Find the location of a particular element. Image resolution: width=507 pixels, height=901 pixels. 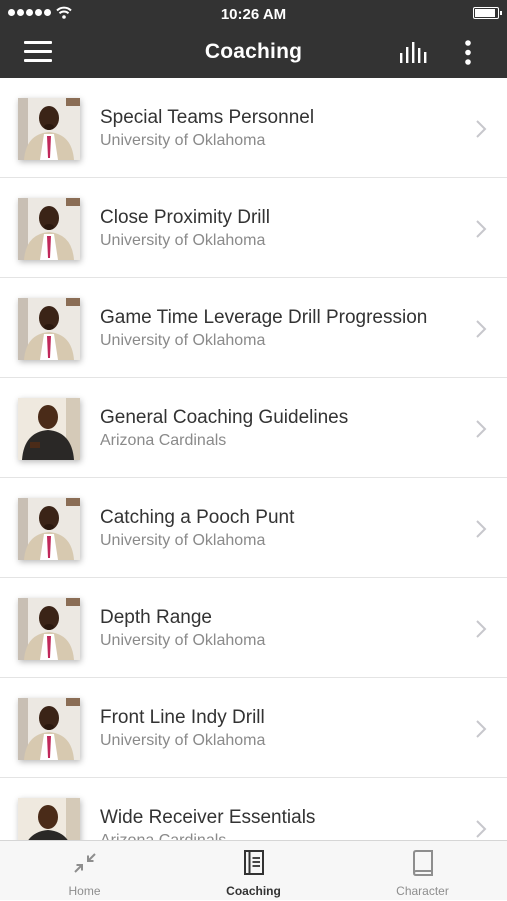

app-bar: Coaching is located at coordinates (253, 52).